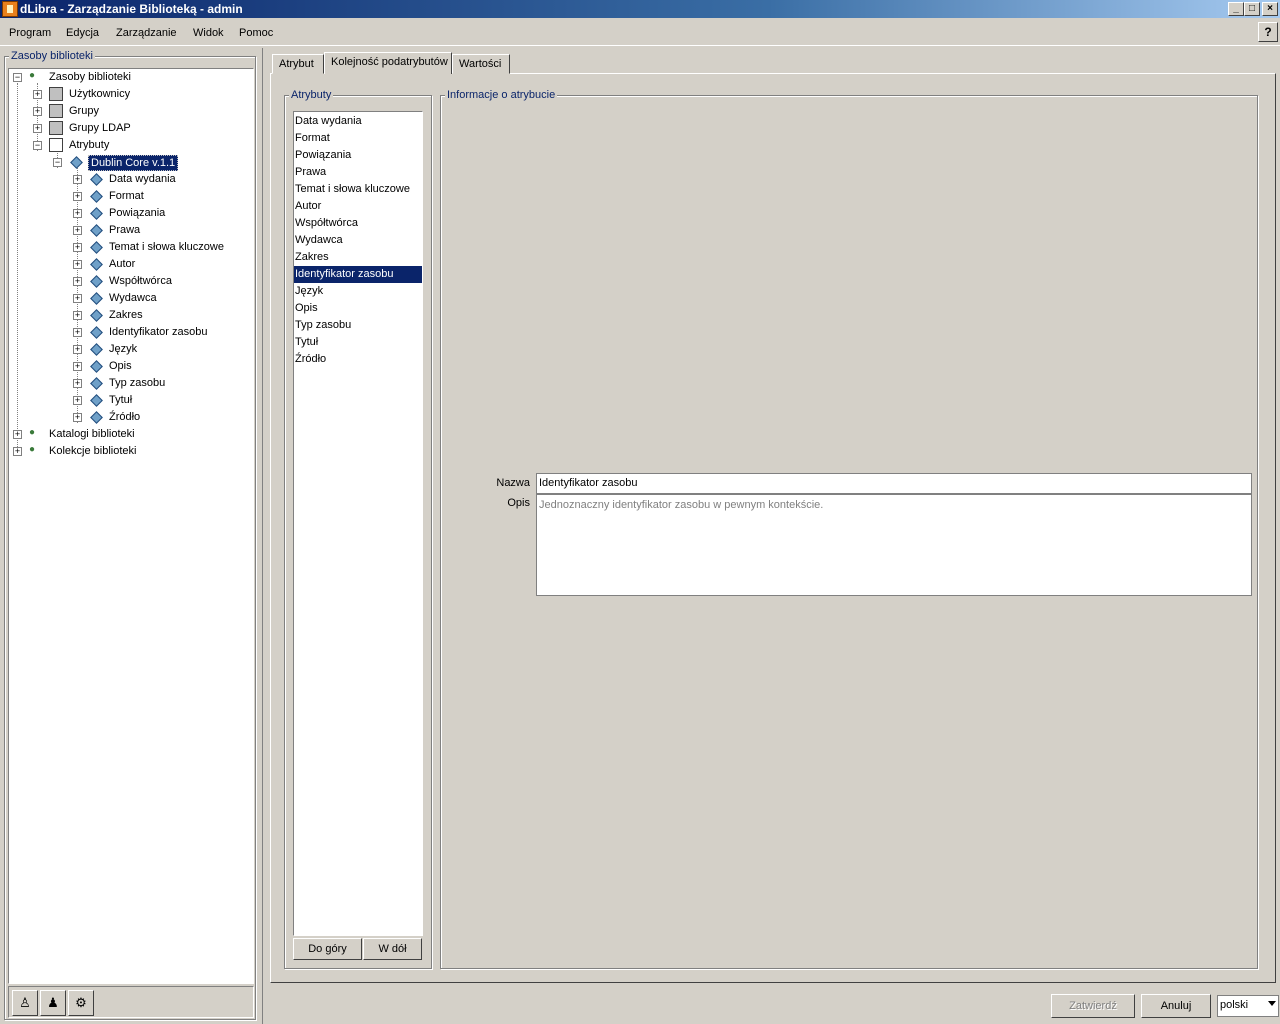  I want to click on tree-node-attribute: + Prawa, so click(129, 230).